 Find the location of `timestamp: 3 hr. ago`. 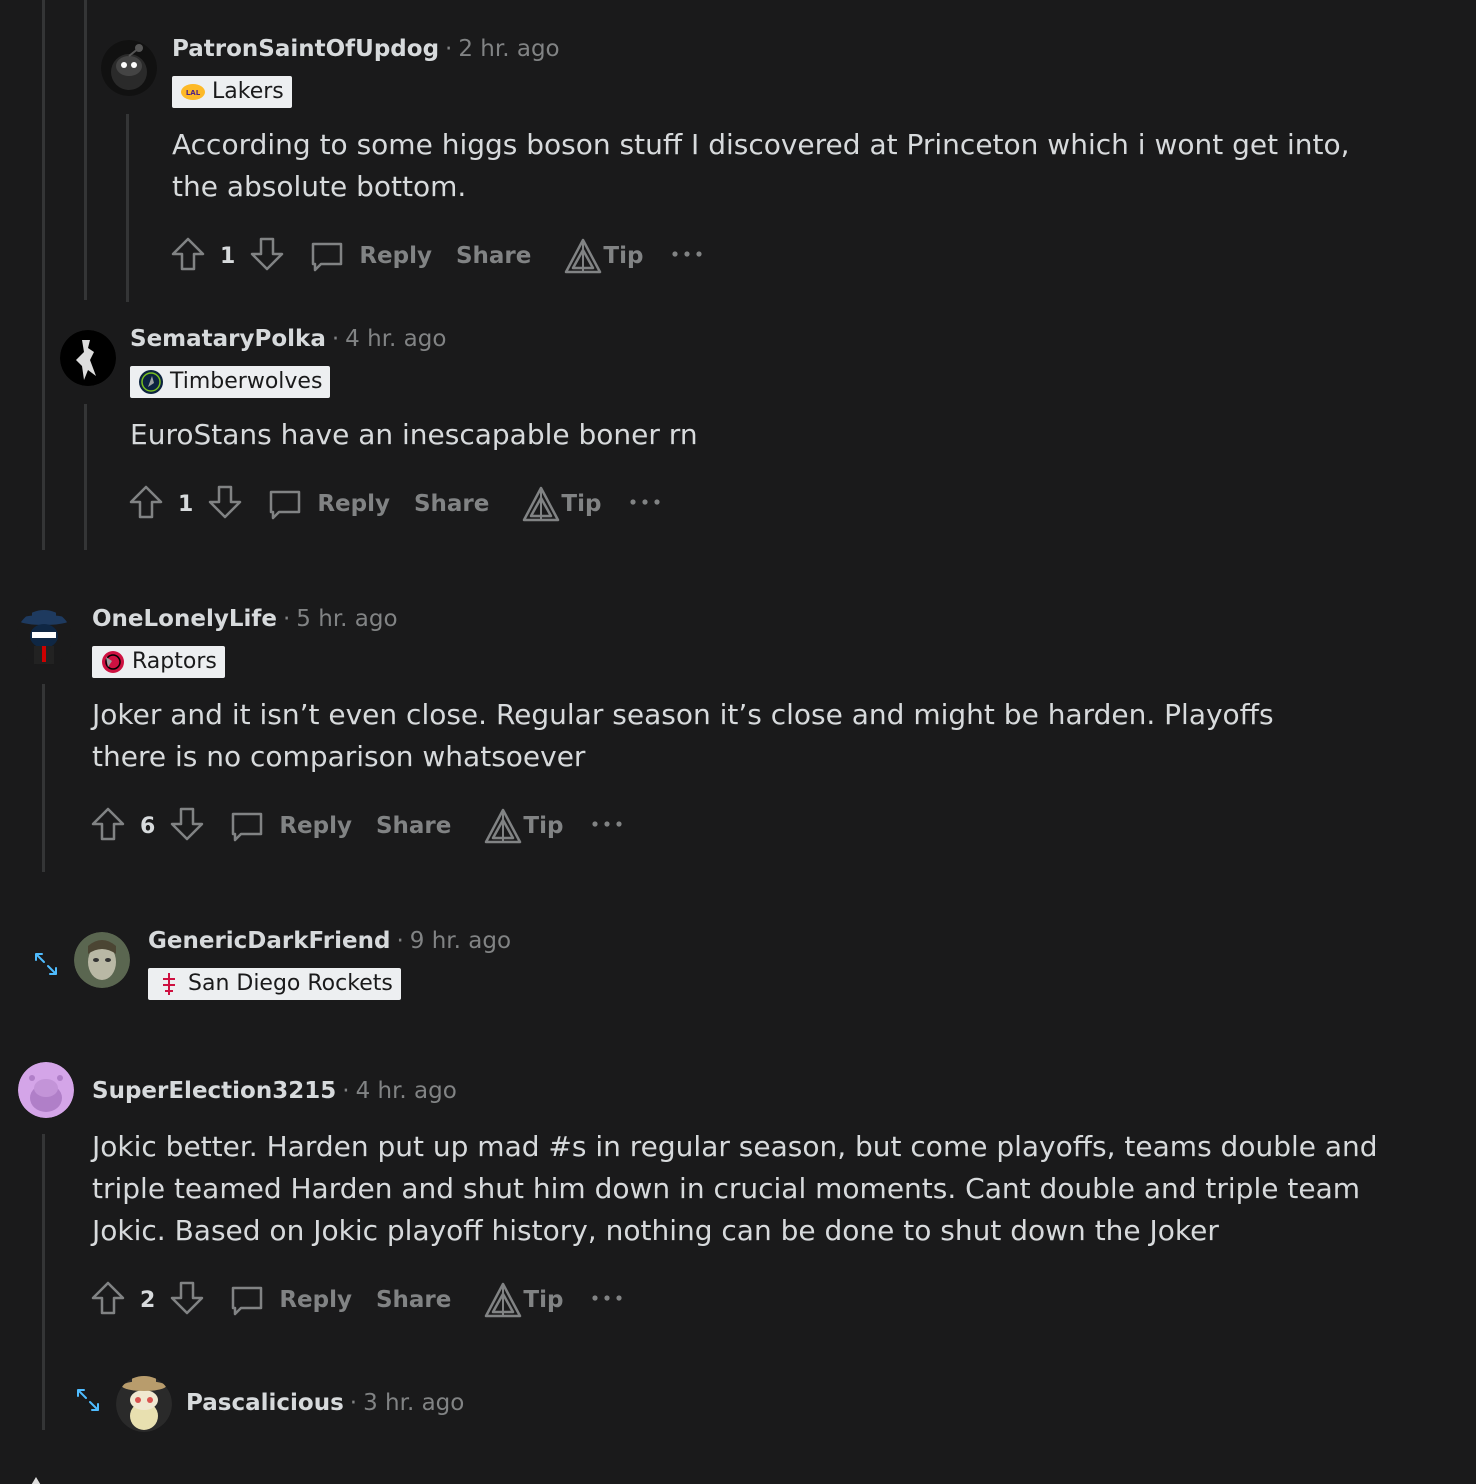

timestamp: 3 hr. ago is located at coordinates (413, 1403).